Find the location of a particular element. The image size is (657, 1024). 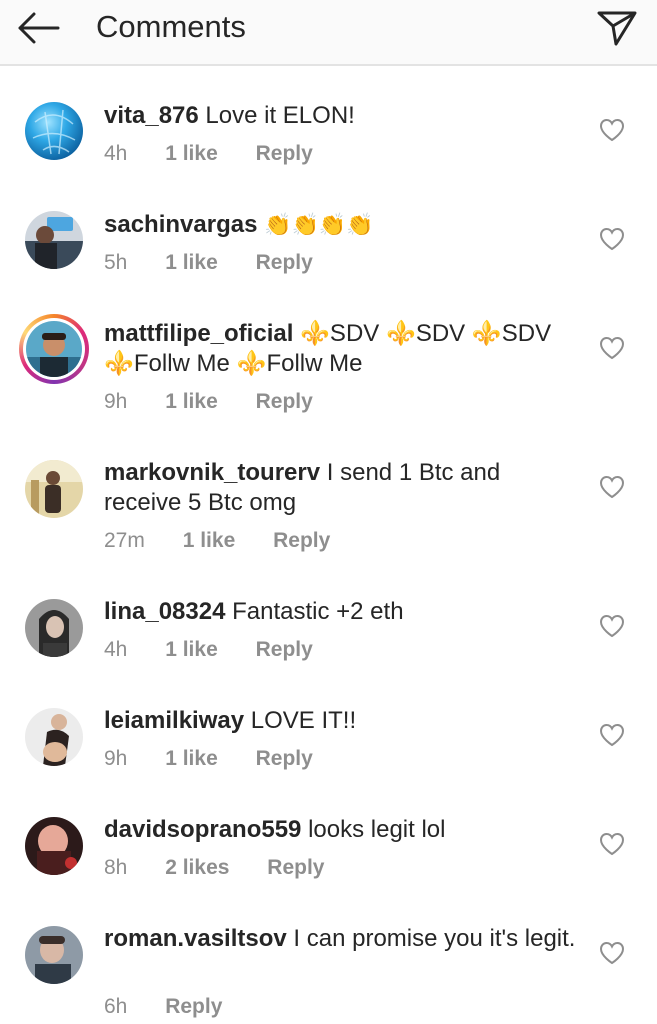

top-bar: Comments is located at coordinates (328, 33).